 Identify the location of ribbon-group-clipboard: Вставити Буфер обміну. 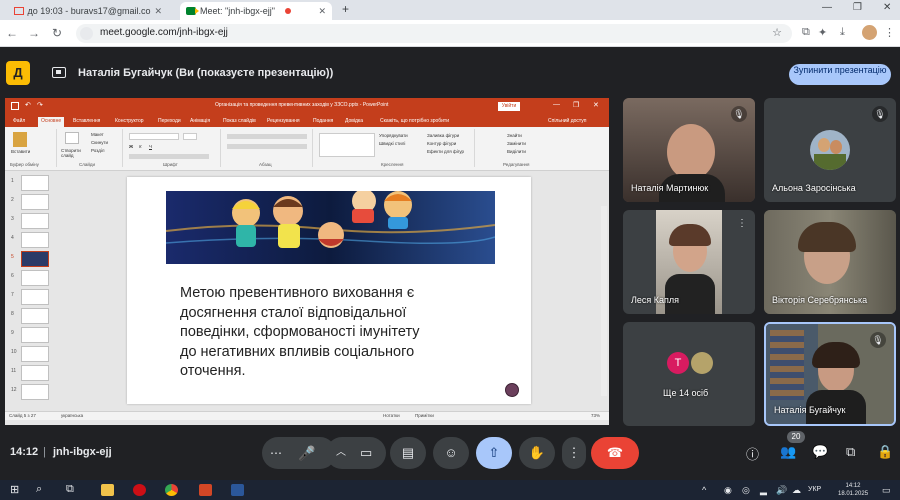
(32, 148).